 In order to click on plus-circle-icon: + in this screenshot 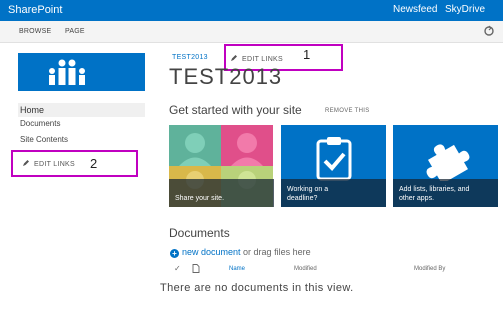, I will do `click(174, 253)`.